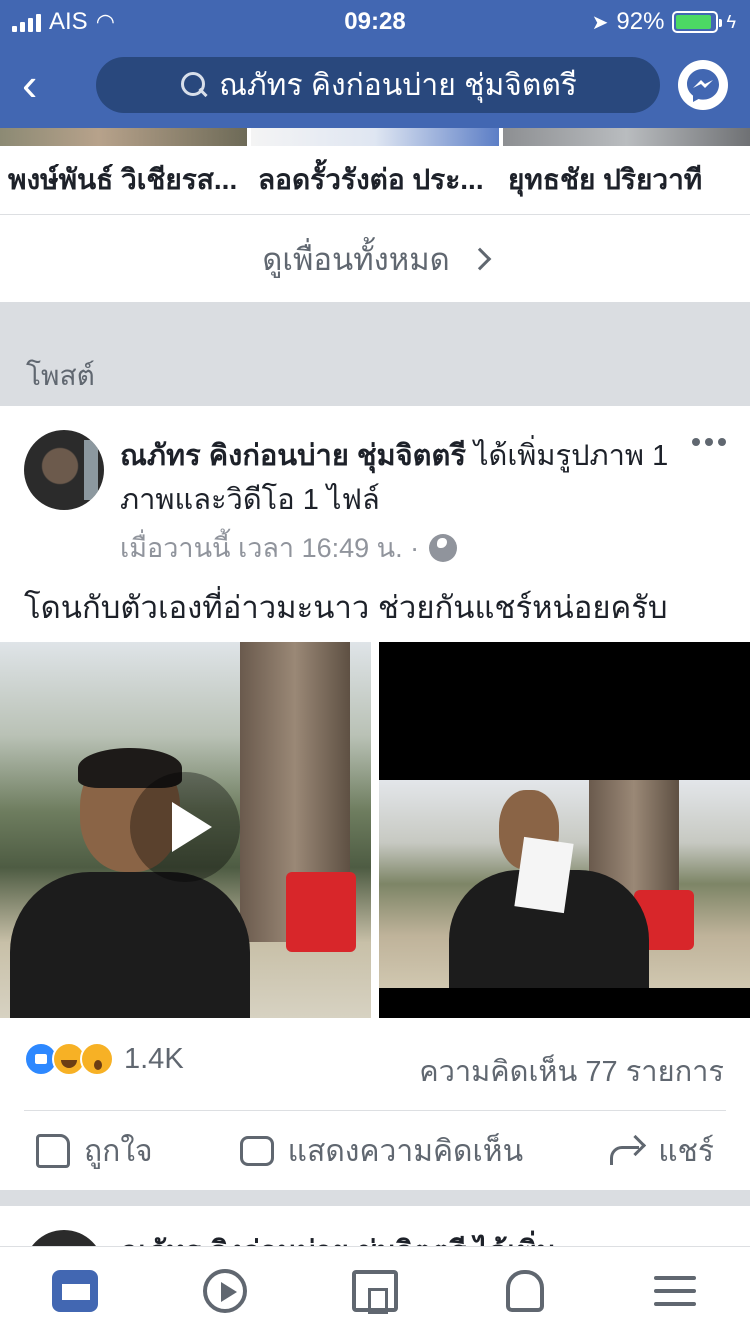  Describe the element at coordinates (398, 85) in the screenshot. I see `search-query: ณภัทร คิงก่อนบ่าย ชุ่มจิตตรี` at that location.